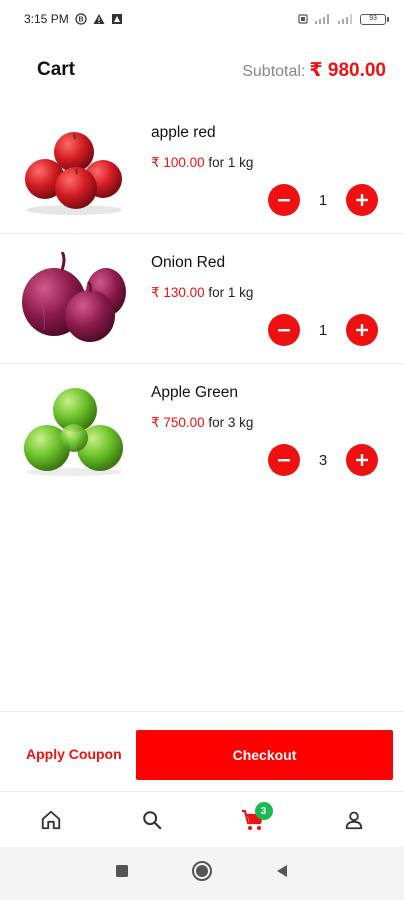 This screenshot has height=900, width=404. Describe the element at coordinates (202, 70) in the screenshot. I see `cart-header: Cart Subtotal: ₹ 980.00` at that location.